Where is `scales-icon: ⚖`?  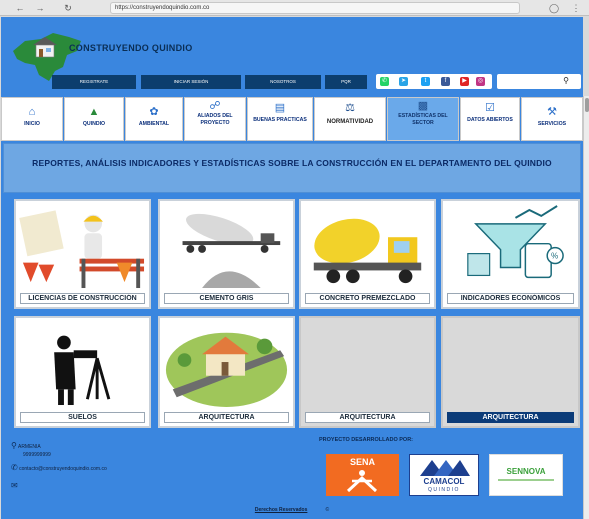
scales-icon: ⚖ is located at coordinates (350, 108).